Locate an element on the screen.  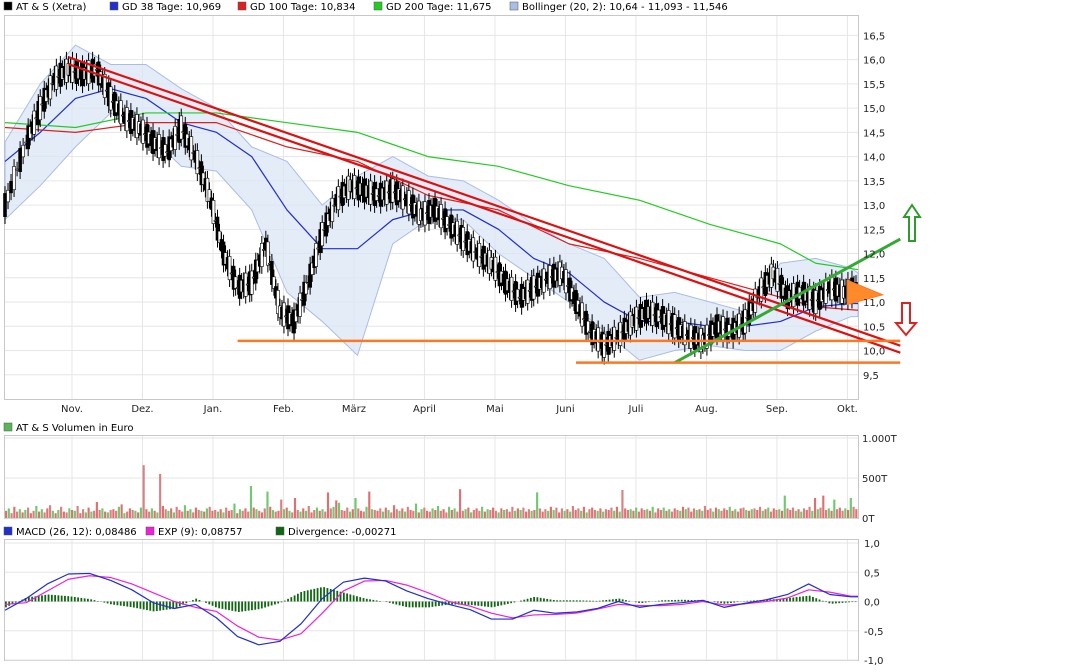
price-tick-label: 10,0 is located at coordinates (874, 352).